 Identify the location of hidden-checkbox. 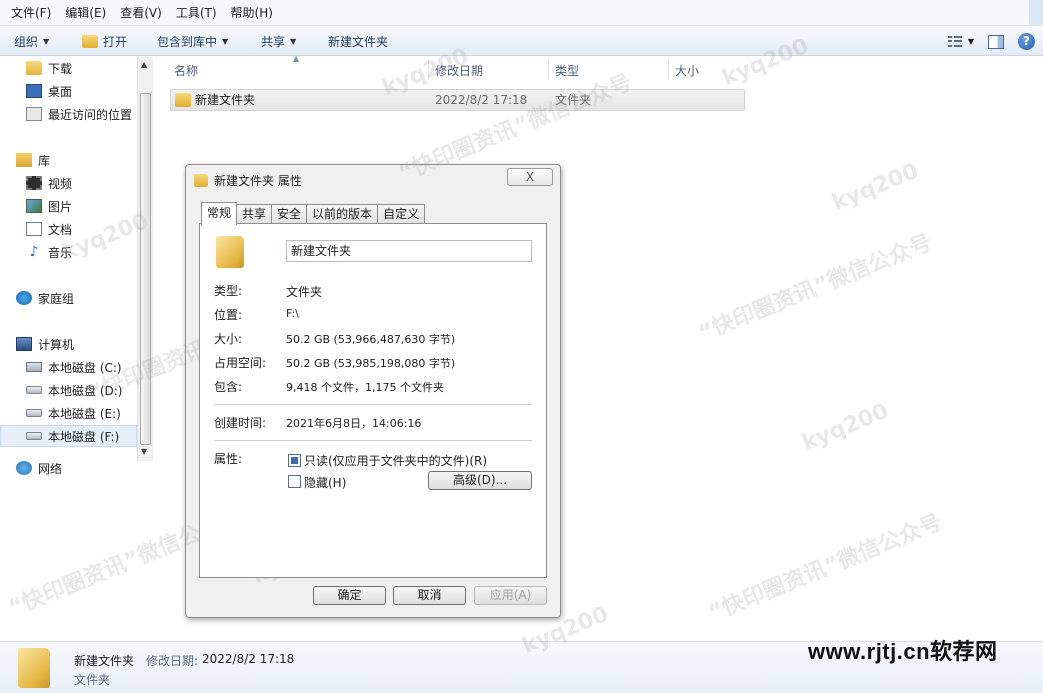
(294, 481).